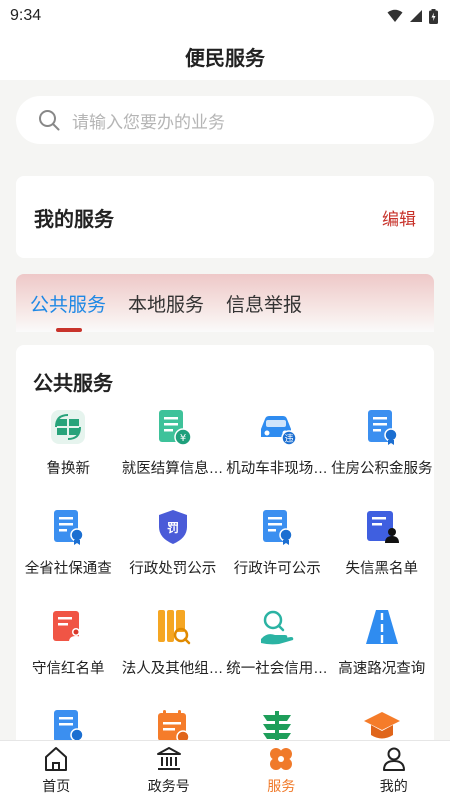 The height and width of the screenshot is (800, 450). What do you see at coordinates (382, 569) in the screenshot?
I see `service-label: 失信黑名单` at bounding box center [382, 569].